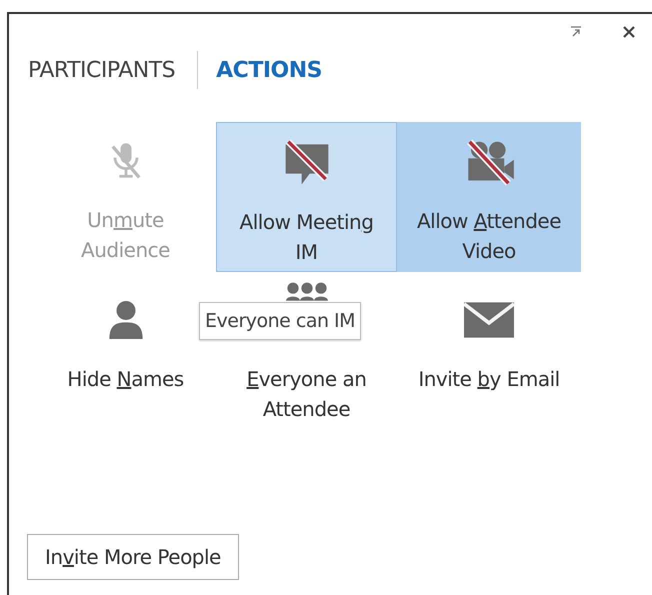 The height and width of the screenshot is (595, 652). What do you see at coordinates (306, 394) in the screenshot?
I see `action-label: Everyone an Attendee` at bounding box center [306, 394].